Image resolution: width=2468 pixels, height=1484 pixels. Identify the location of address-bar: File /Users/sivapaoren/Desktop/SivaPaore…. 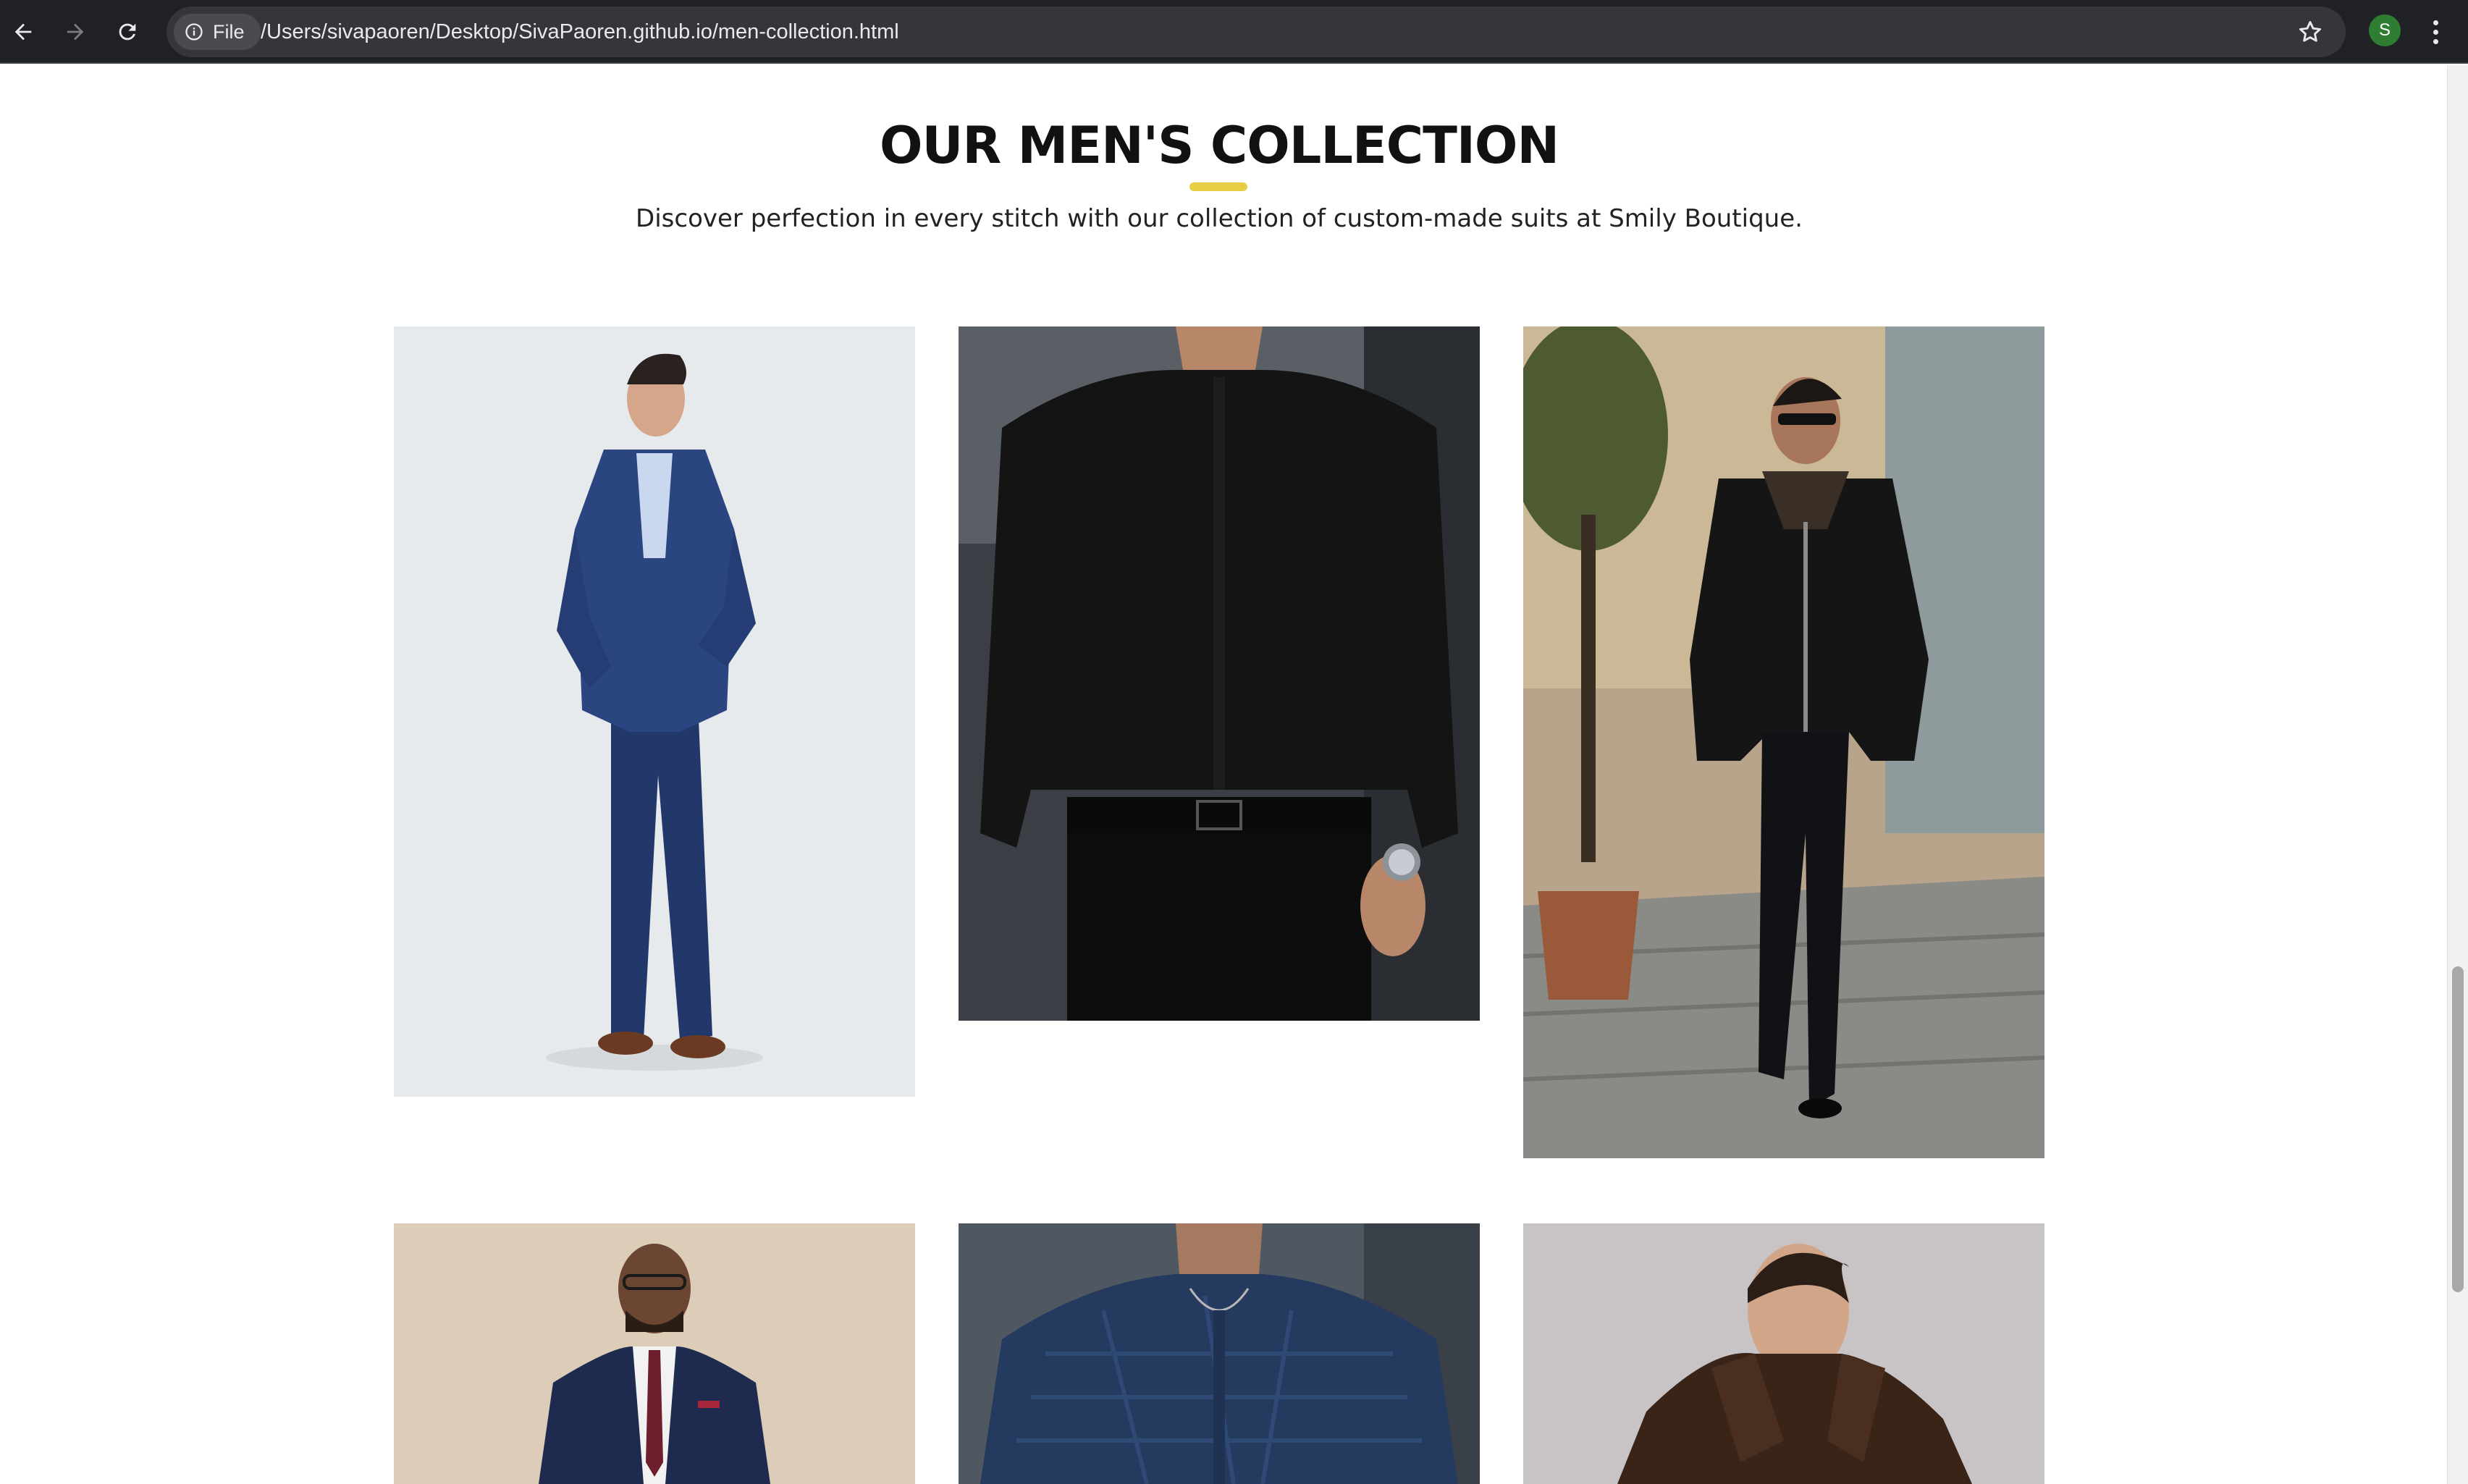
(1256, 32).